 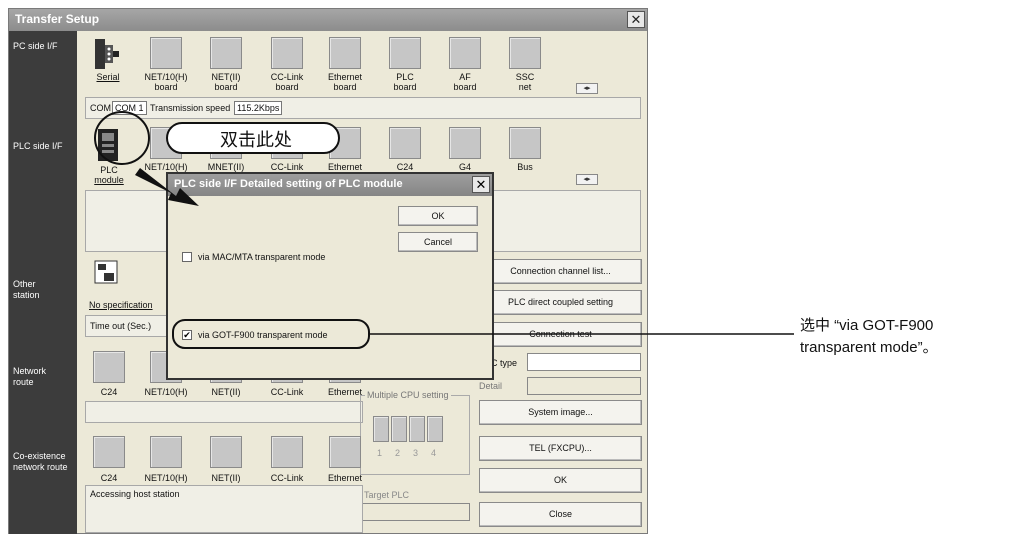 I want to click on plc-module-highlight-circle, so click(x=122, y=138).